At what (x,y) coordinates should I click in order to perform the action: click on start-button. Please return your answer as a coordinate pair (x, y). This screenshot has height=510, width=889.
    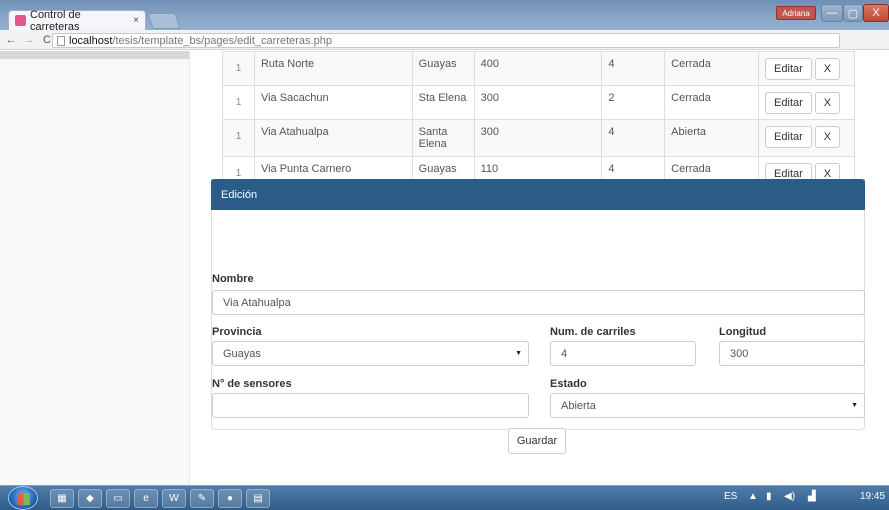
    Looking at the image, I should click on (23, 498).